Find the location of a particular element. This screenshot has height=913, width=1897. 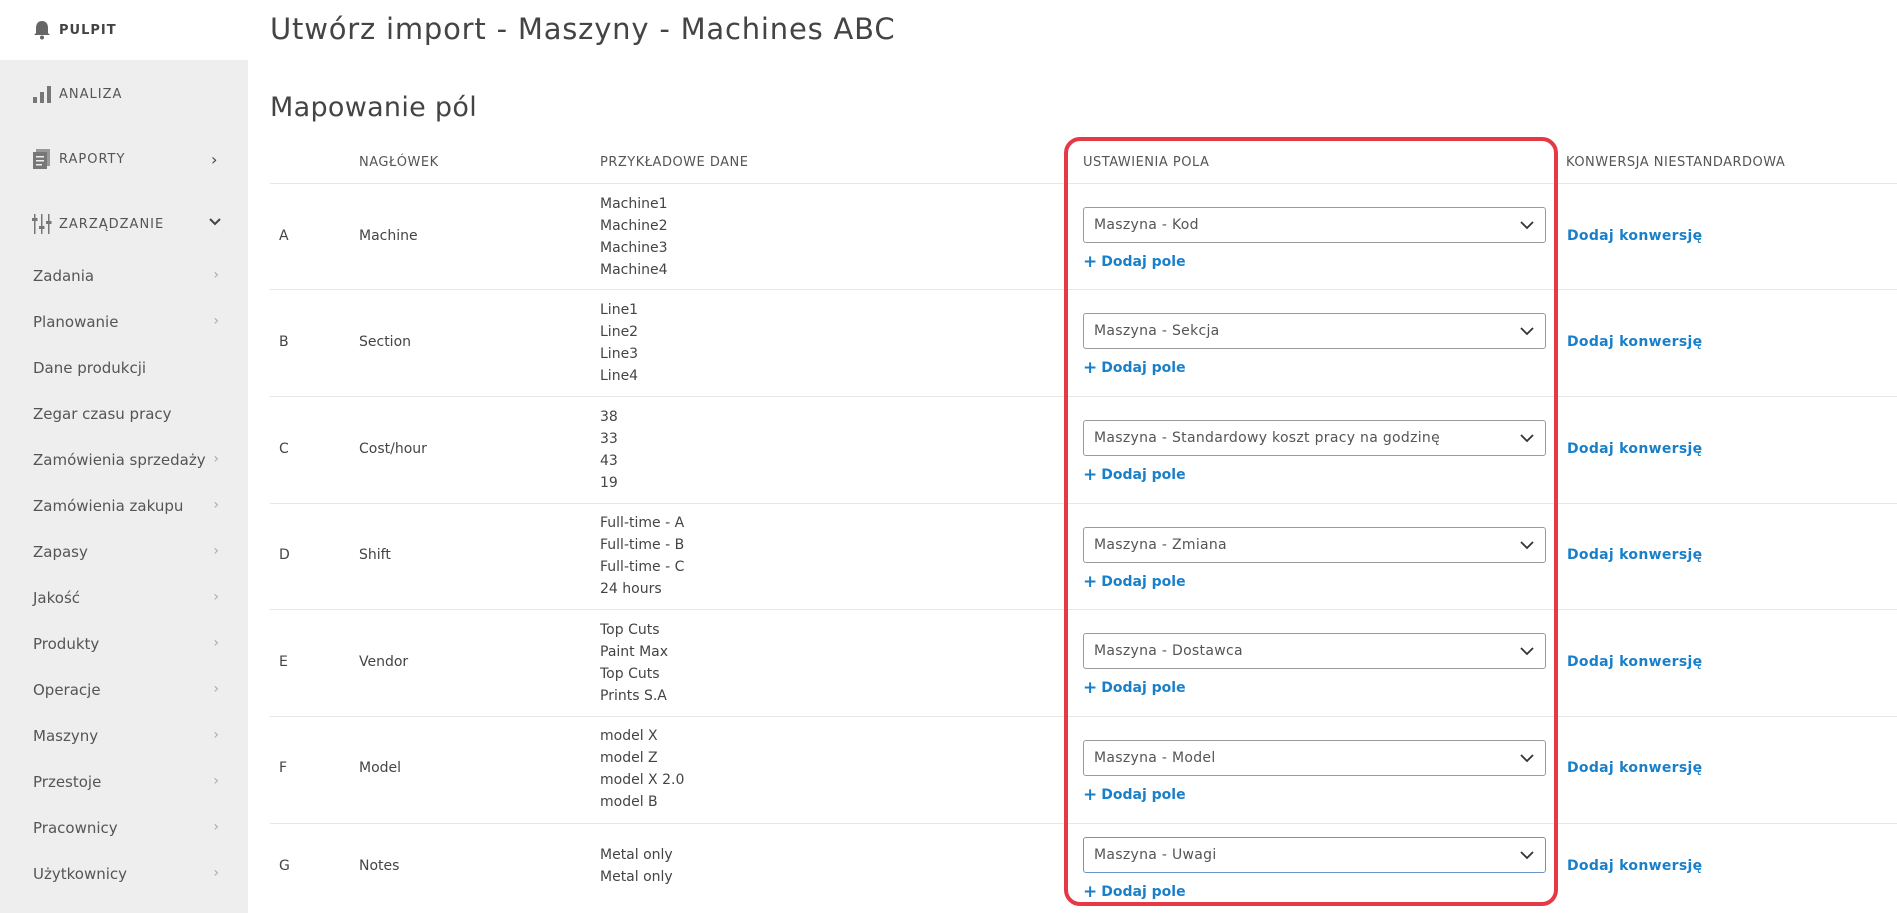

sidebar-item-label: Operacje is located at coordinates (67, 690).